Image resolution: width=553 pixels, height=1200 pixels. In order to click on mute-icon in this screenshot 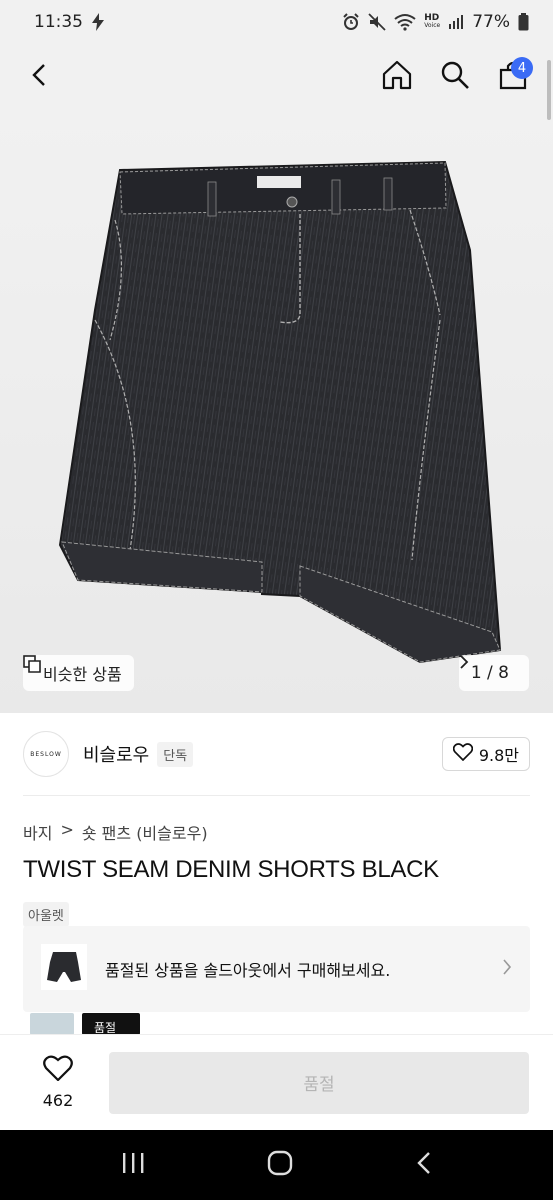, I will do `click(377, 22)`.